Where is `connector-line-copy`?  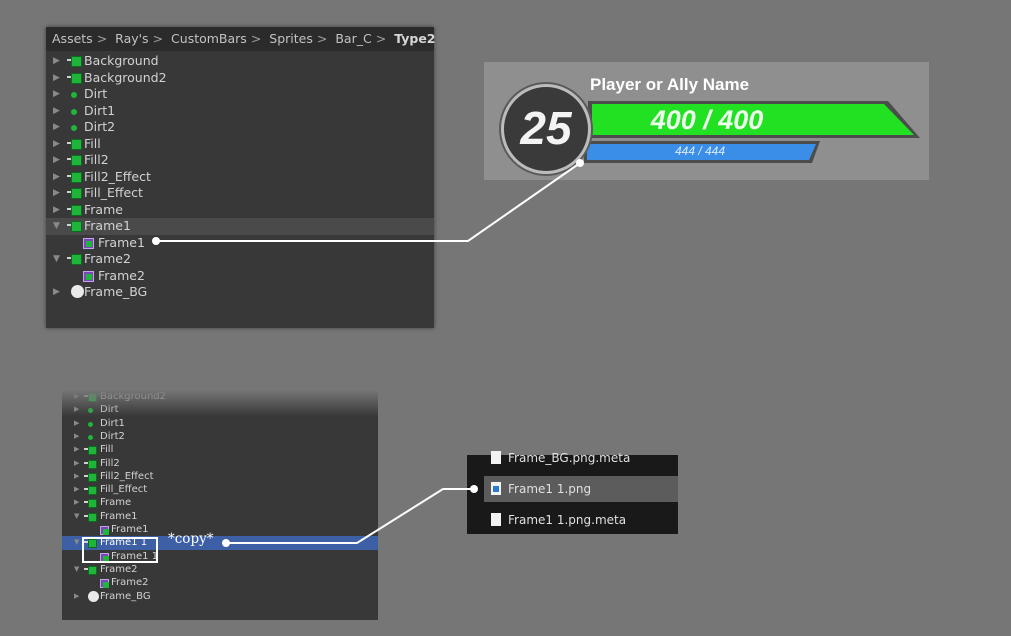 connector-line-copy is located at coordinates (350, 516).